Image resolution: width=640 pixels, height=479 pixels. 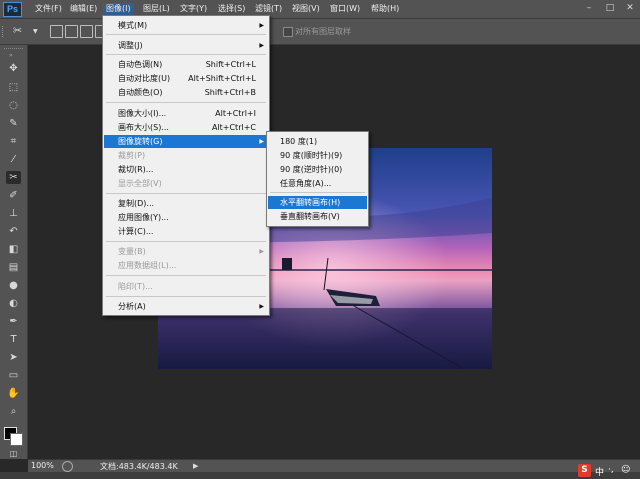 I want to click on ime-lang-icon: 中, so click(x=599, y=471).